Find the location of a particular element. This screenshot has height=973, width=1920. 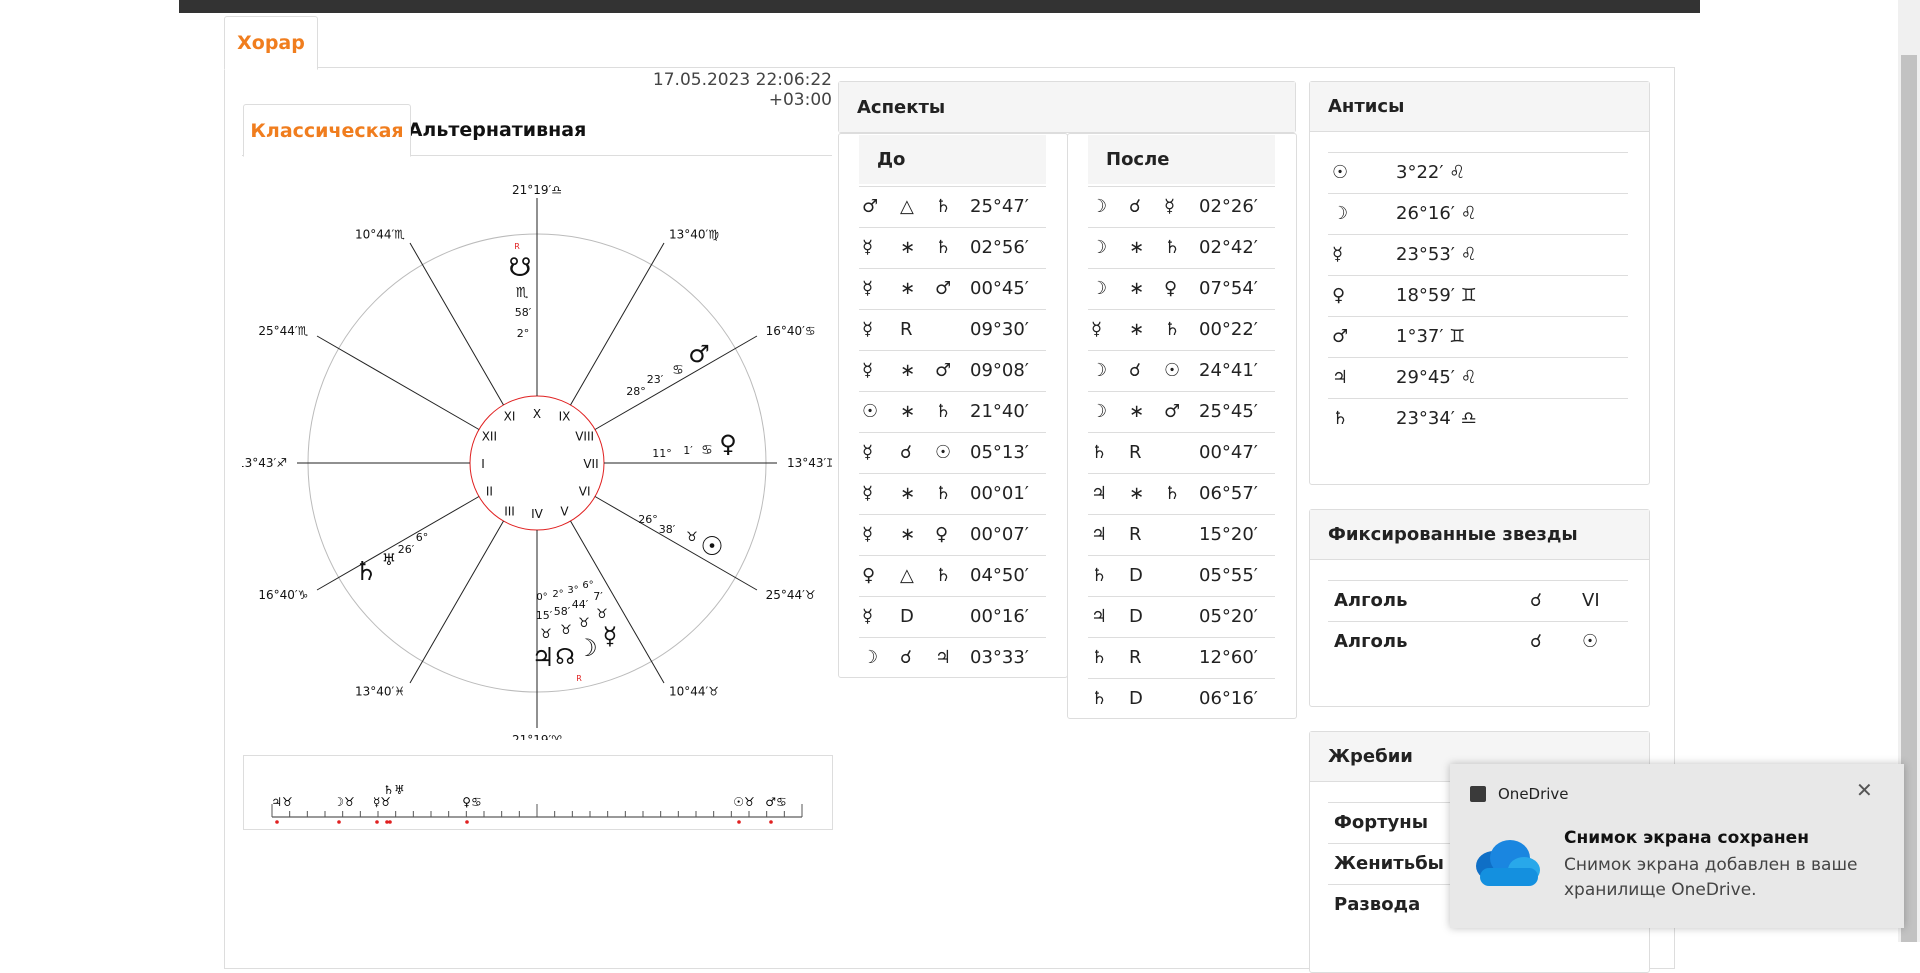

planet-timeline: ♃♉ ☽♉ ☿♉ ♄♅ ♀♋ ☉♉ ♂♋ is located at coordinates (538, 792).